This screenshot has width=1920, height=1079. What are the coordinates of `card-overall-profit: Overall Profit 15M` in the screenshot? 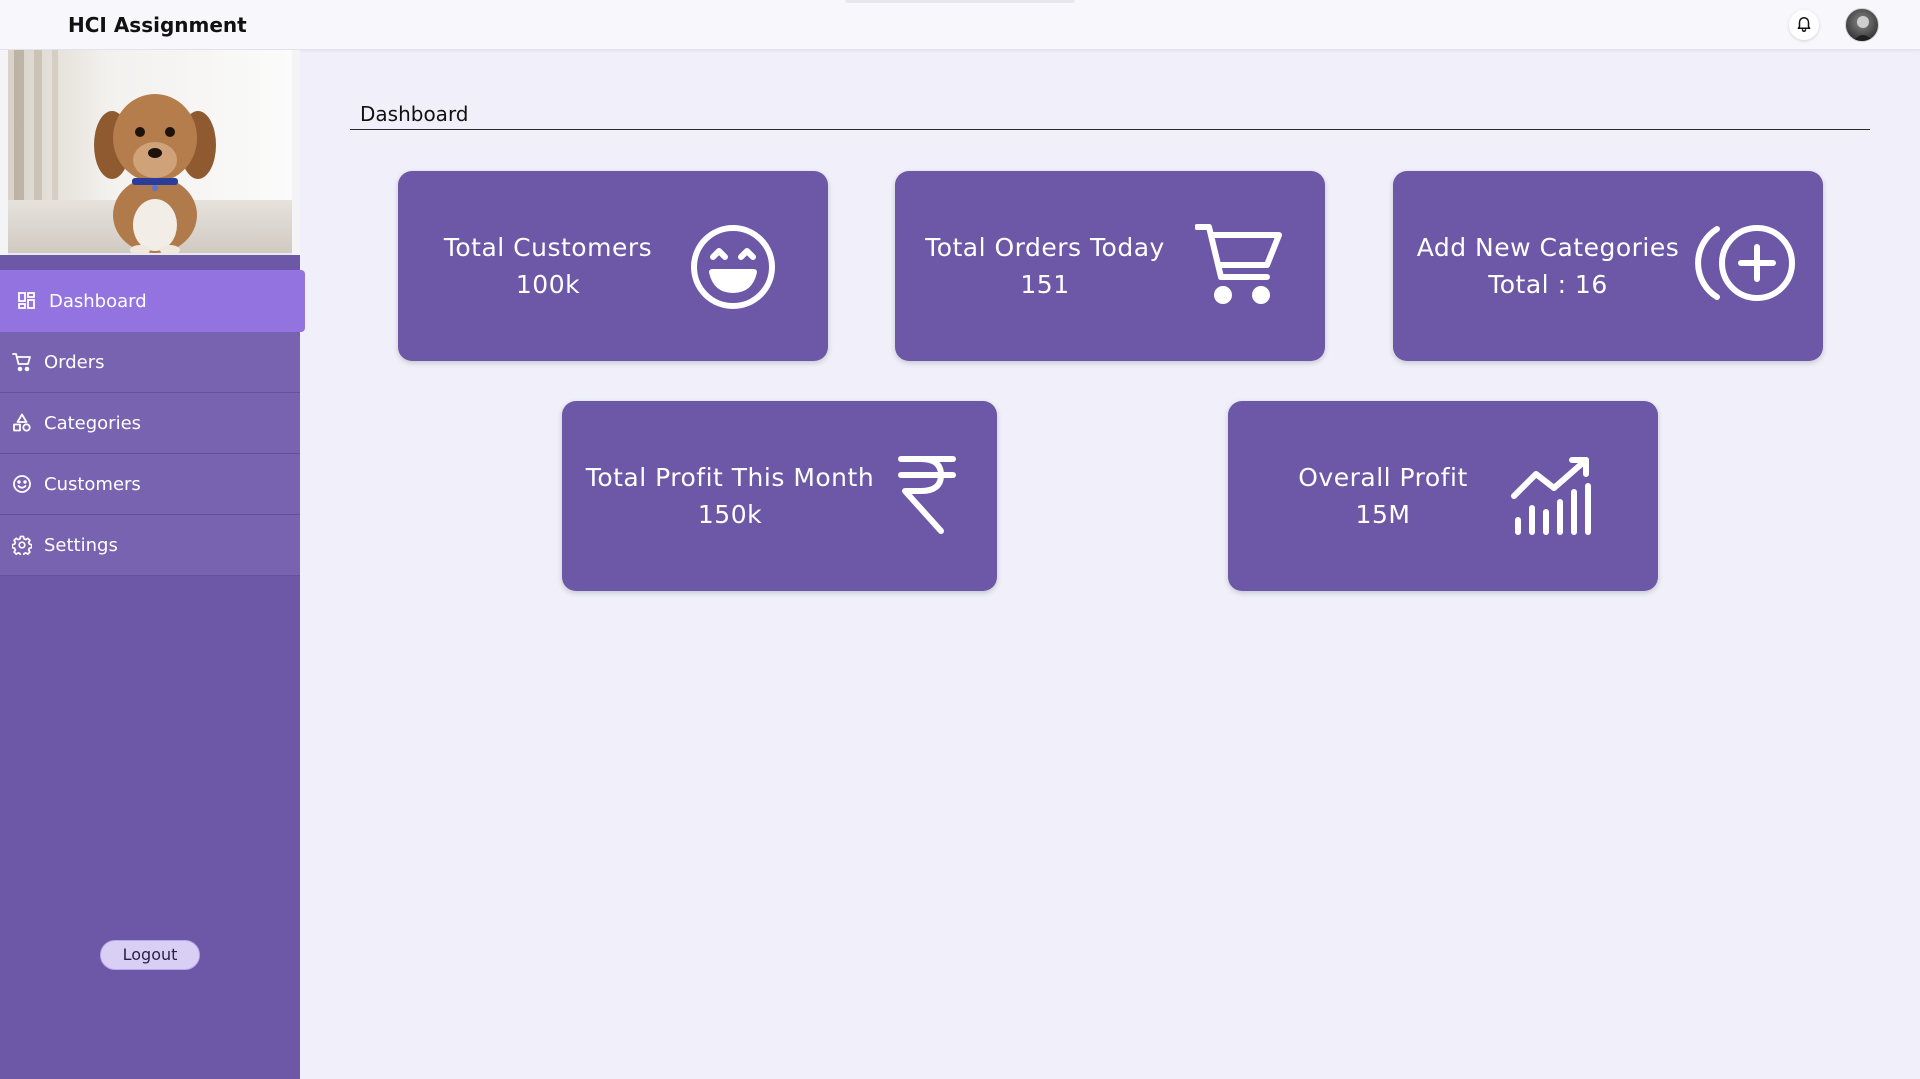 It's located at (1443, 496).